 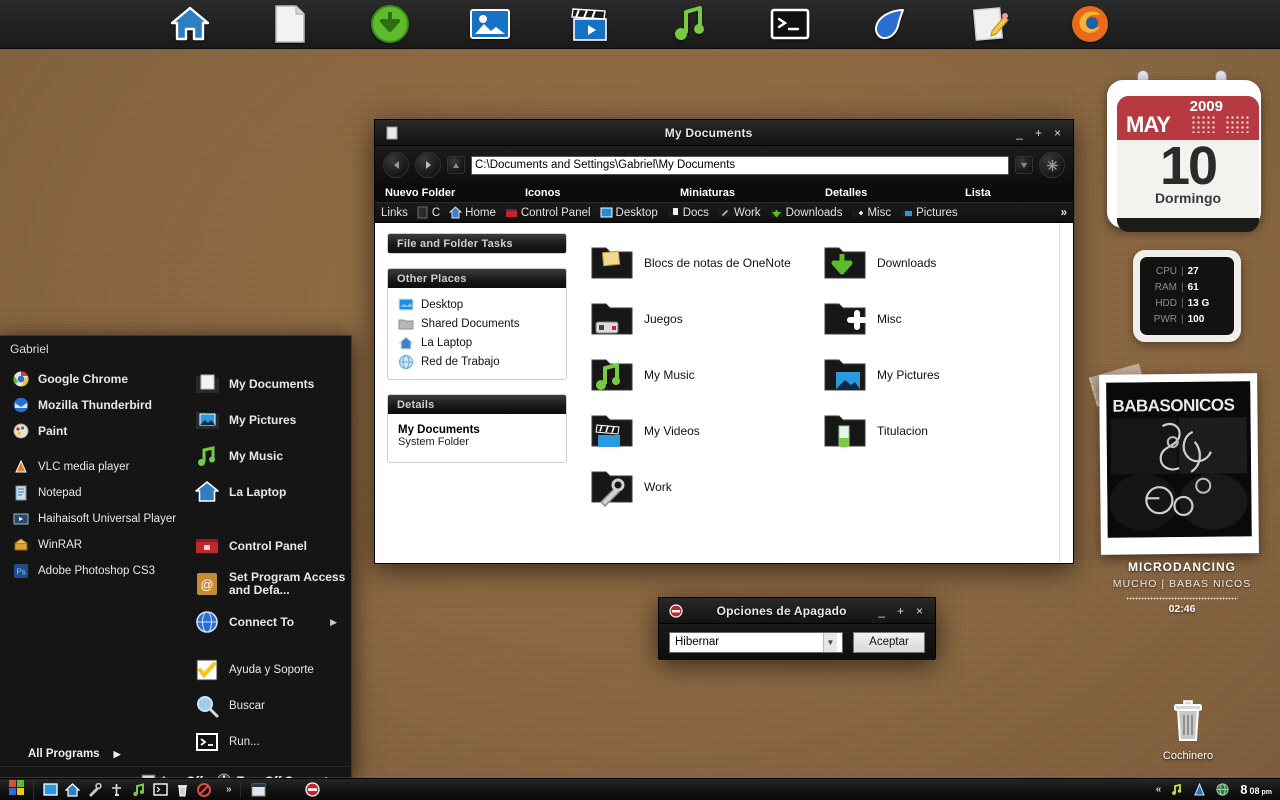 I want to click on file-item-my-videos: My Videos, so click(x=705, y=431).